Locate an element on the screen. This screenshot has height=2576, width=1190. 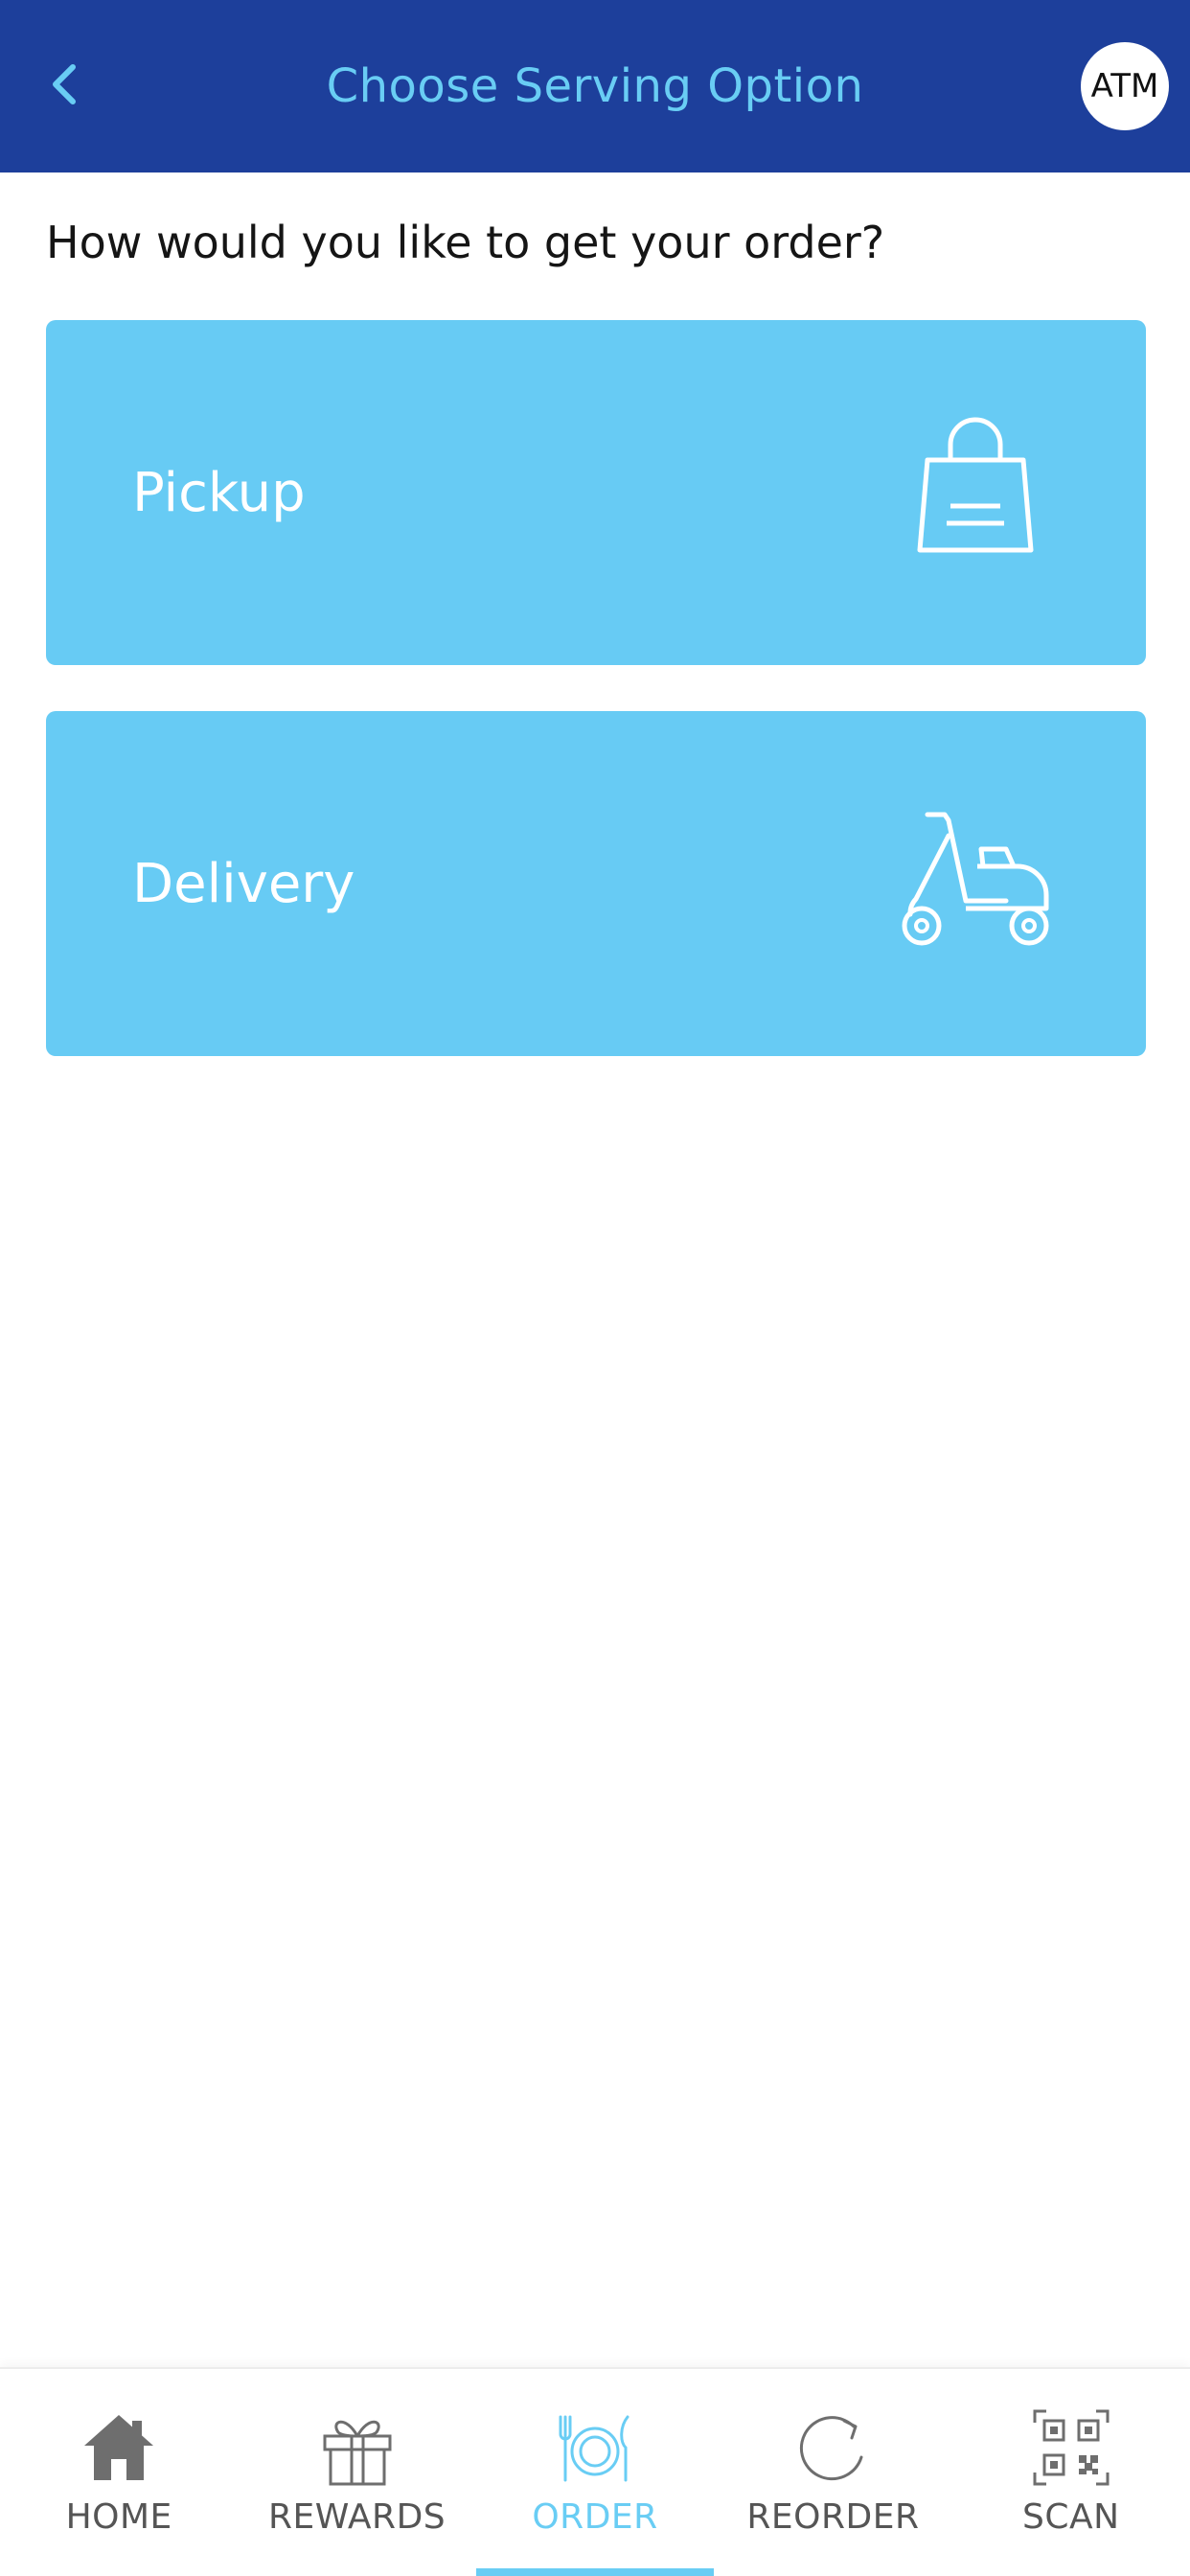
nav-label-scan: SCAN is located at coordinates (1071, 2517).